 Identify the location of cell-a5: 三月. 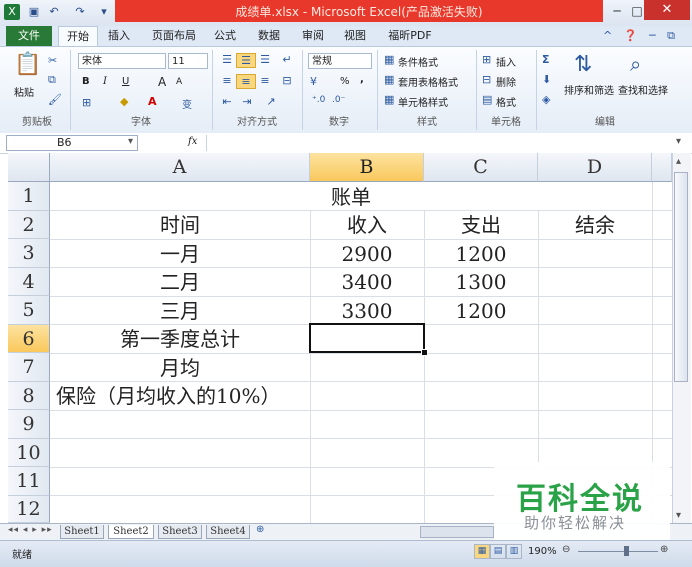
(180, 311).